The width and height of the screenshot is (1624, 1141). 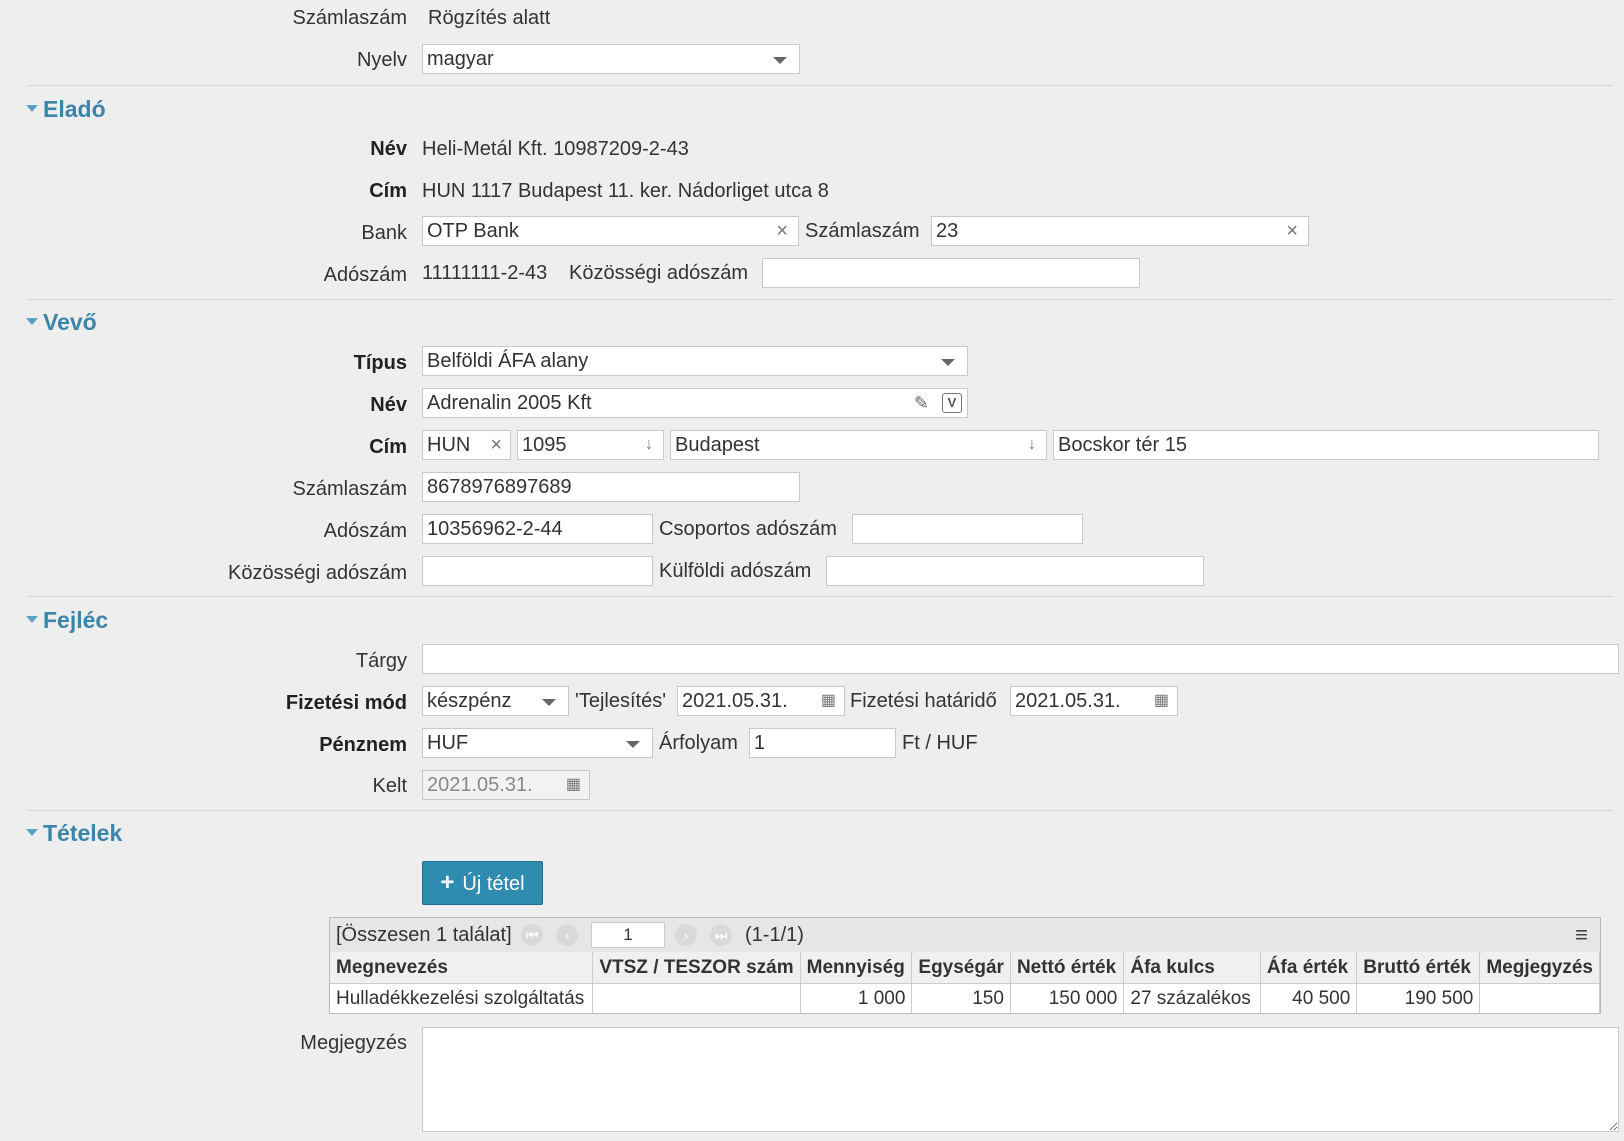 What do you see at coordinates (380, 363) in the screenshot?
I see `vevo-tipus-label: Típus` at bounding box center [380, 363].